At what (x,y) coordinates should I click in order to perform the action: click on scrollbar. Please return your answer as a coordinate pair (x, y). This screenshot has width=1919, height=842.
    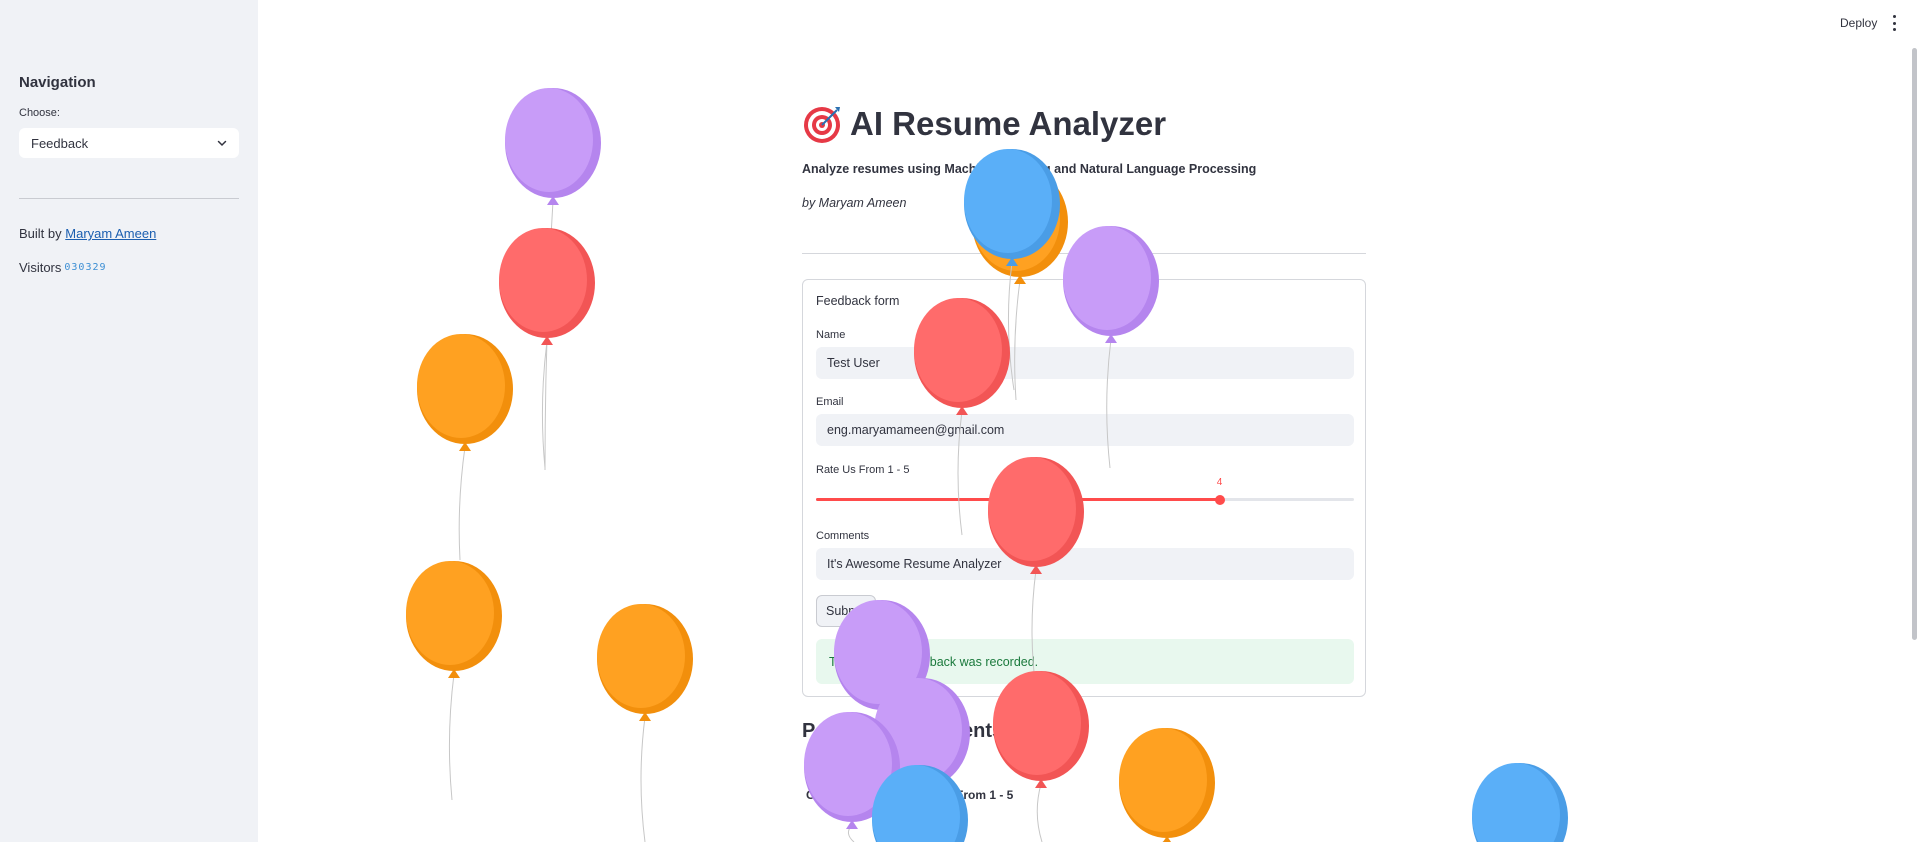
    Looking at the image, I should click on (1914, 344).